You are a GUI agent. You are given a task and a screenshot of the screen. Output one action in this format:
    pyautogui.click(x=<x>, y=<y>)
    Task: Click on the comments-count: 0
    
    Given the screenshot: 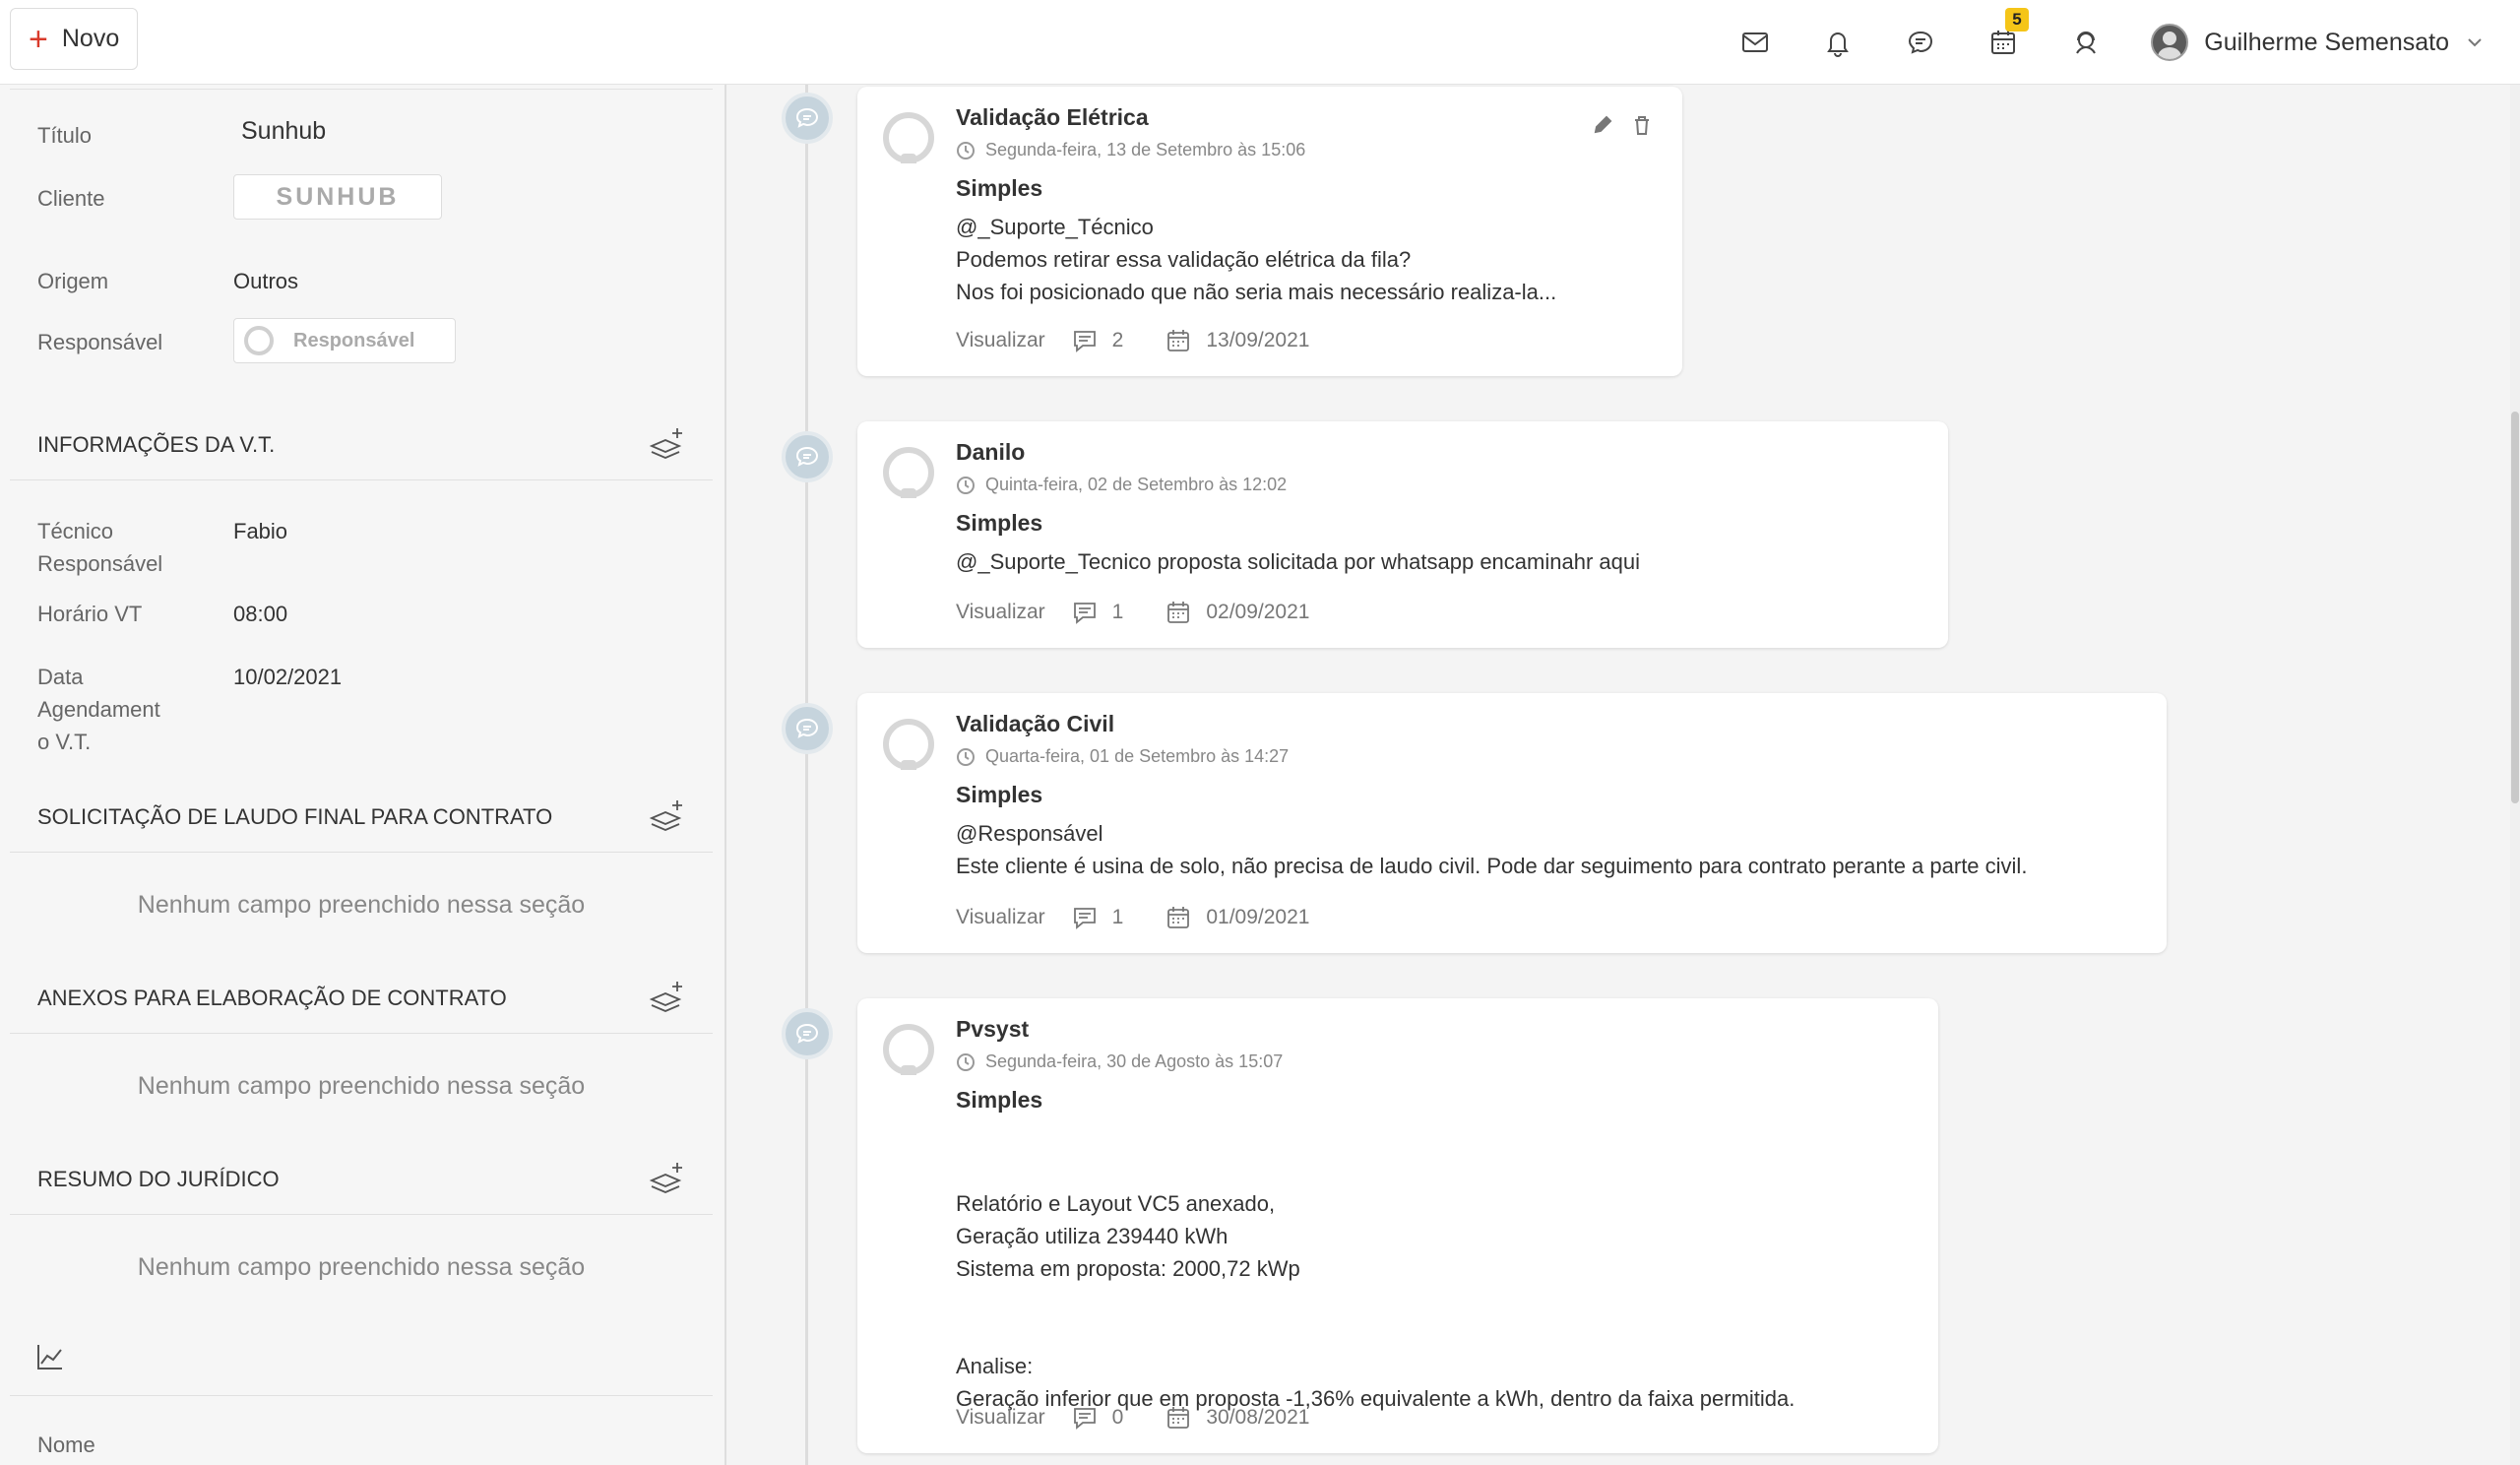 What is the action you would take?
    pyautogui.click(x=1117, y=1418)
    